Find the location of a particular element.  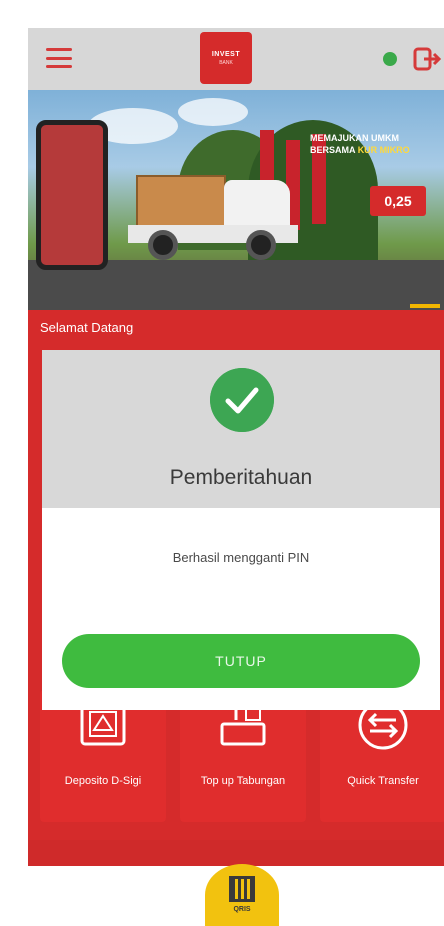

hamburger-menu-icon is located at coordinates (59, 58).